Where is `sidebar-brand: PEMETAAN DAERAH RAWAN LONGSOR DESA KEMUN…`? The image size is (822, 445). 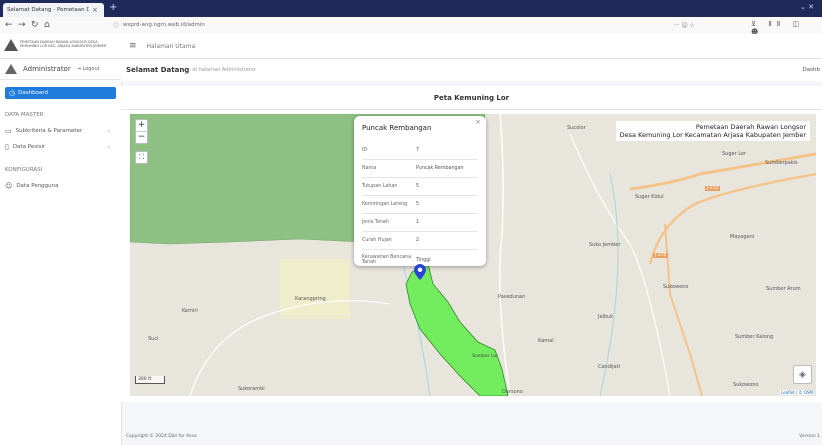
sidebar-brand: PEMETAAN DAERAH RAWAN LONGSOR DESA KEMUN… is located at coordinates (60, 46).